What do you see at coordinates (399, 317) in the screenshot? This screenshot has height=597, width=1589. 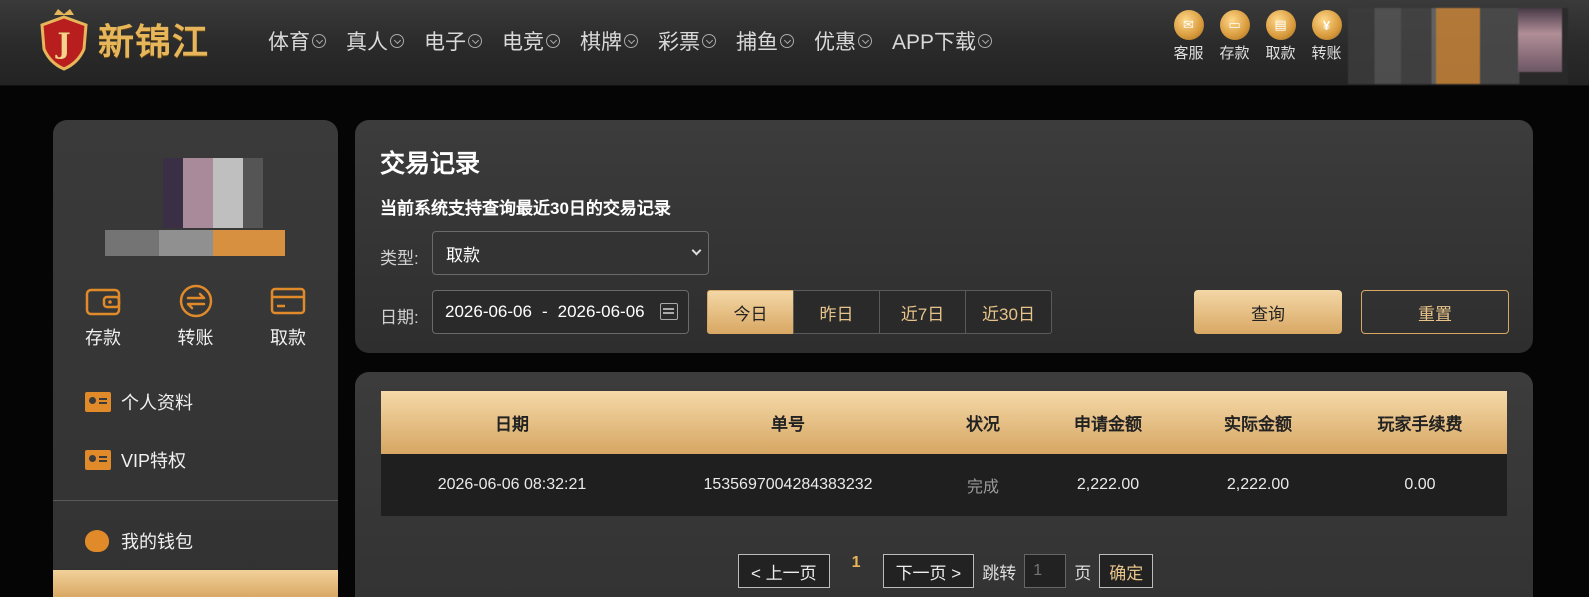 I see `date-label: 日期:` at bounding box center [399, 317].